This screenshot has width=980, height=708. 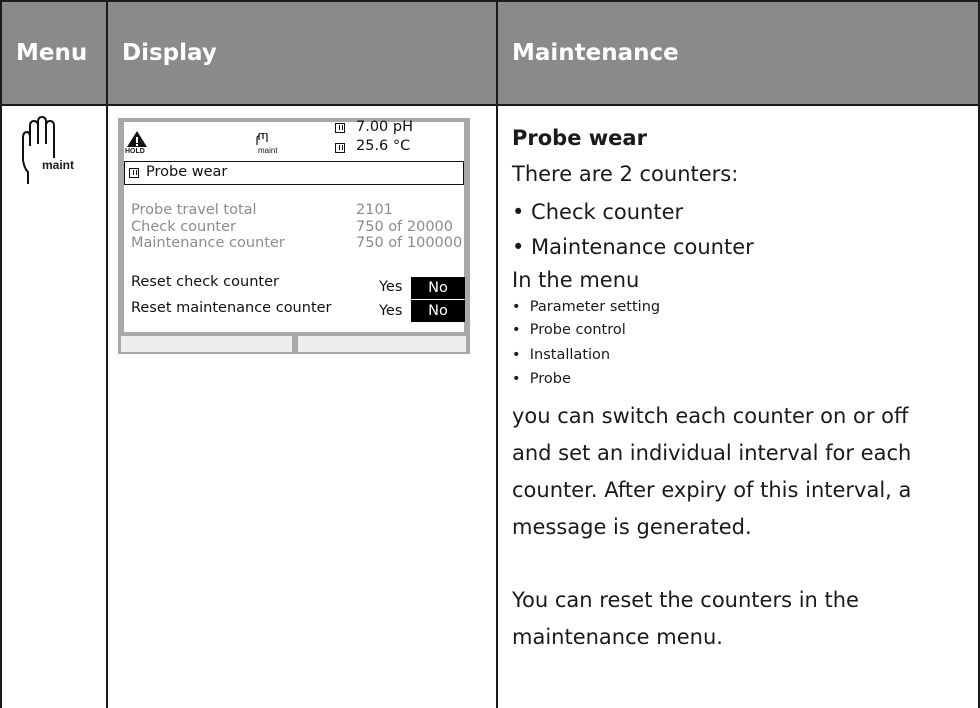 What do you see at coordinates (268, 150) in the screenshot?
I see `maint-status-label: maint` at bounding box center [268, 150].